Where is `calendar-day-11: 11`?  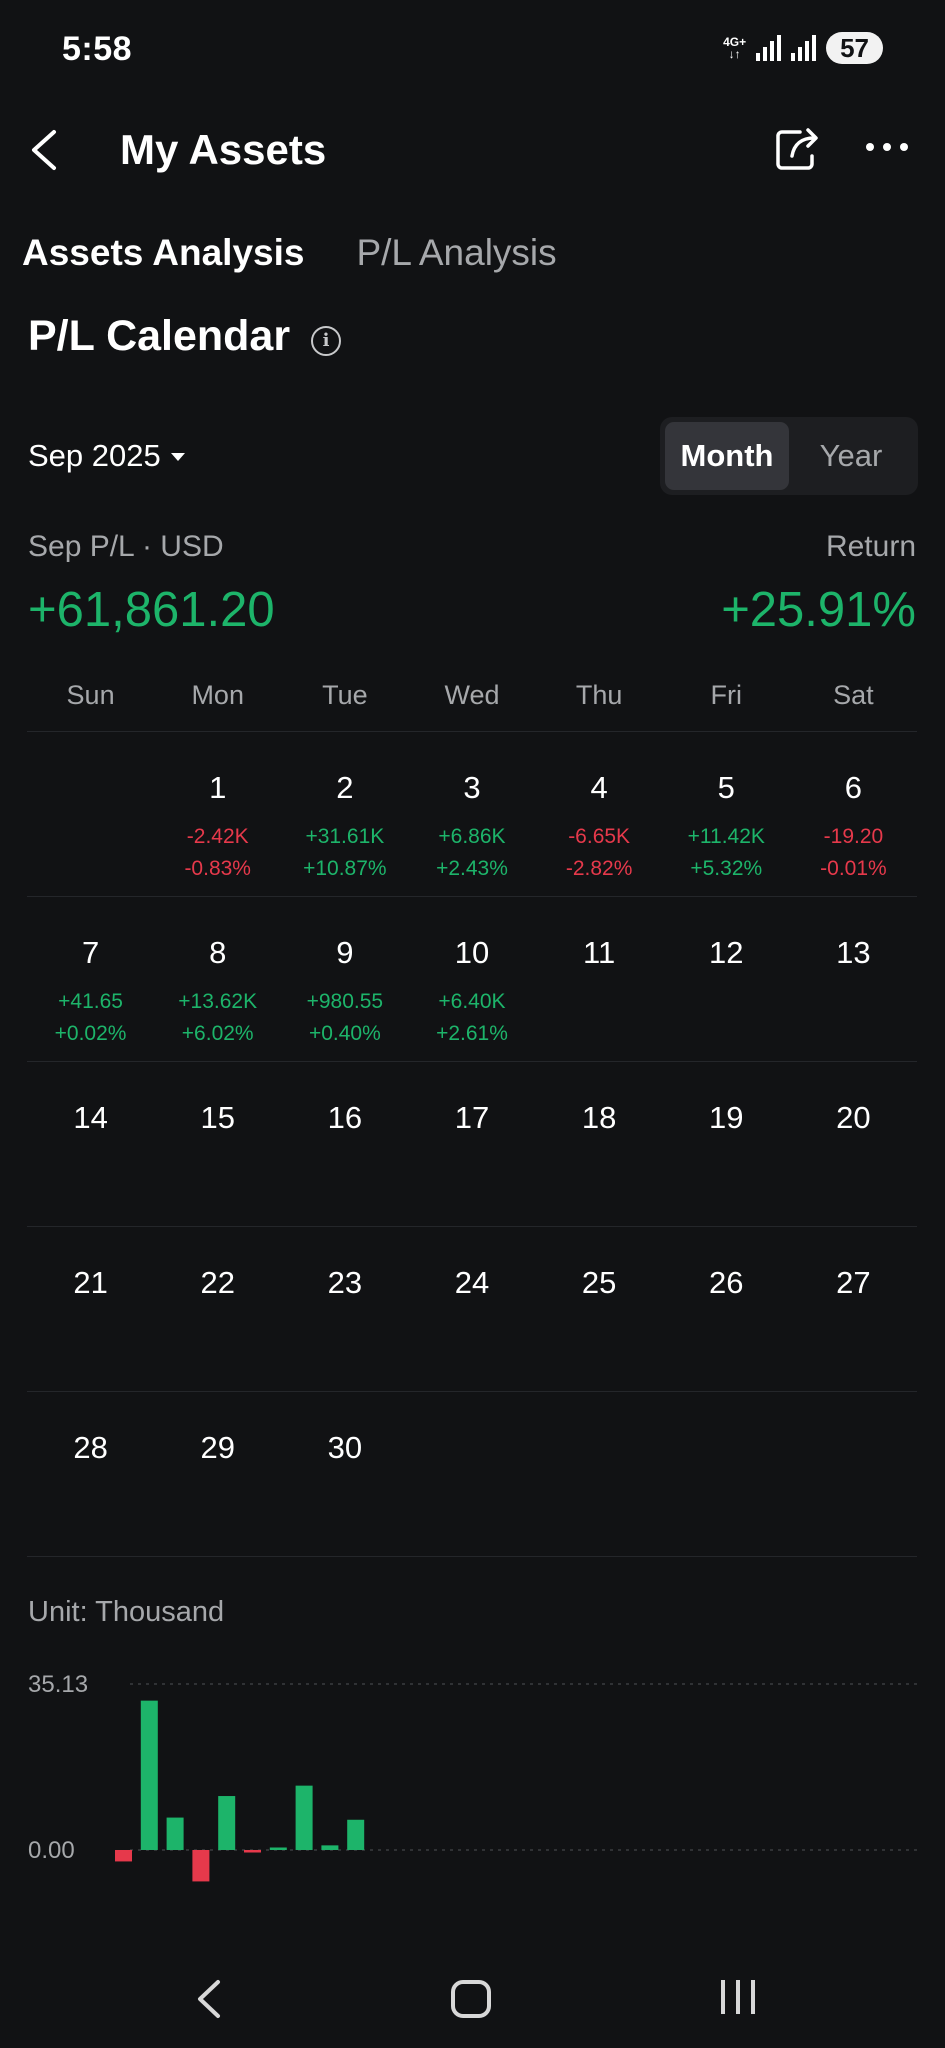
calendar-day-11: 11 is located at coordinates (599, 979).